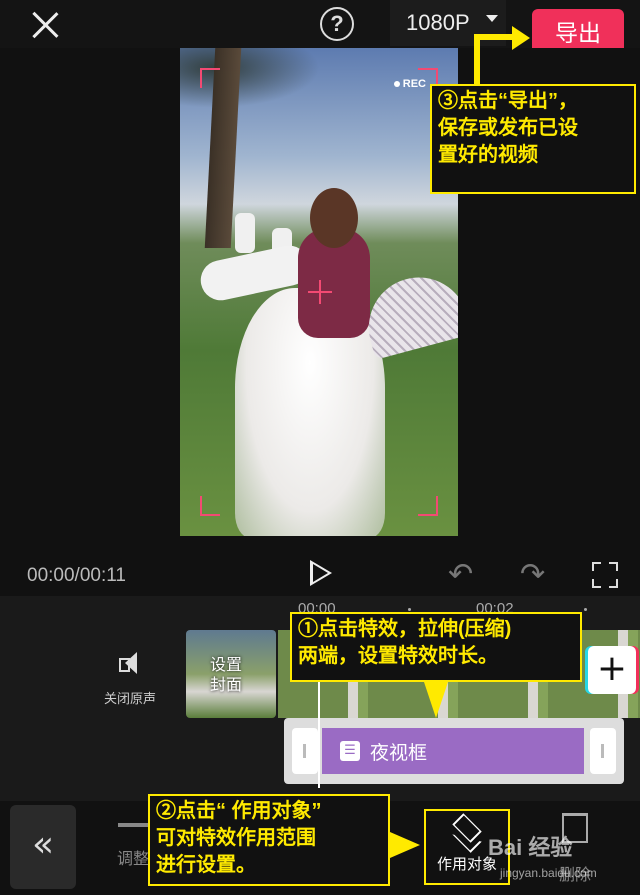  What do you see at coordinates (350, 751) in the screenshot?
I see `effect-icon: ☰` at bounding box center [350, 751].